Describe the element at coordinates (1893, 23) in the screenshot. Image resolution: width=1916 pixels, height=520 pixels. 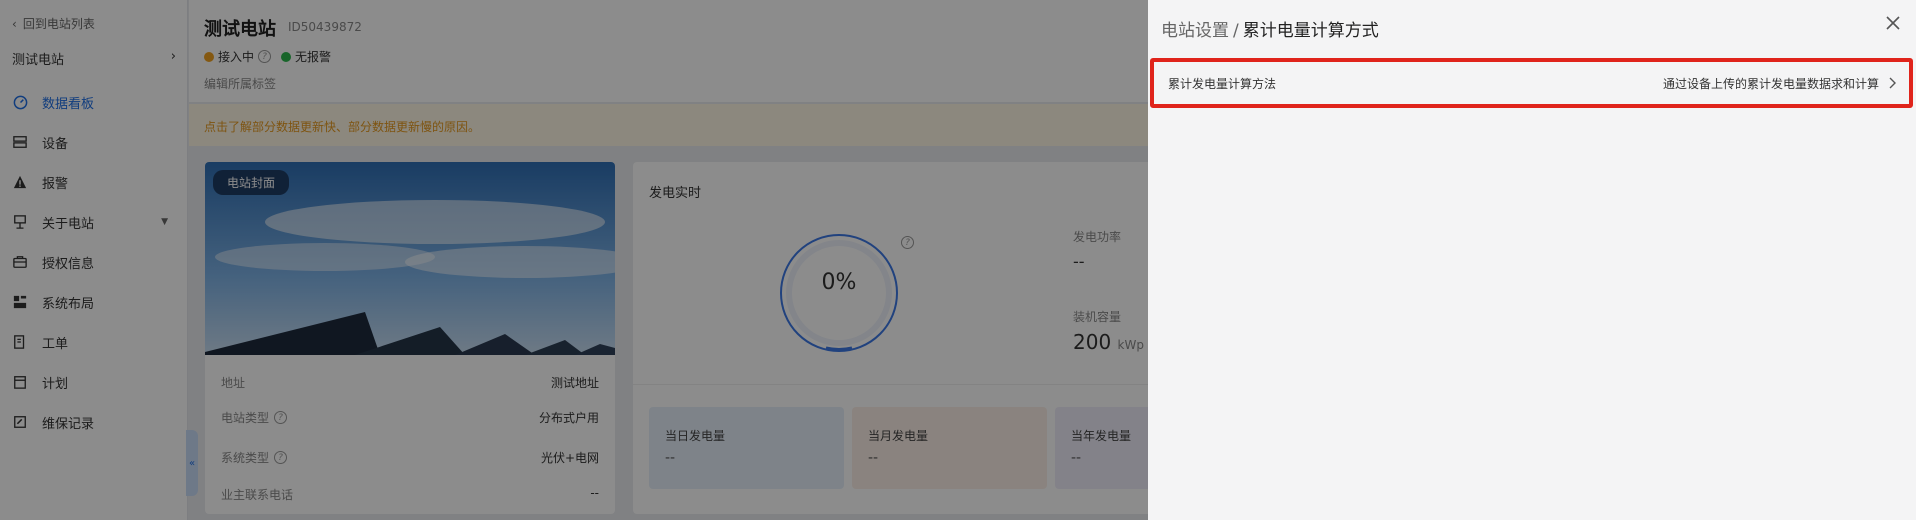
I see `close-icon` at that location.